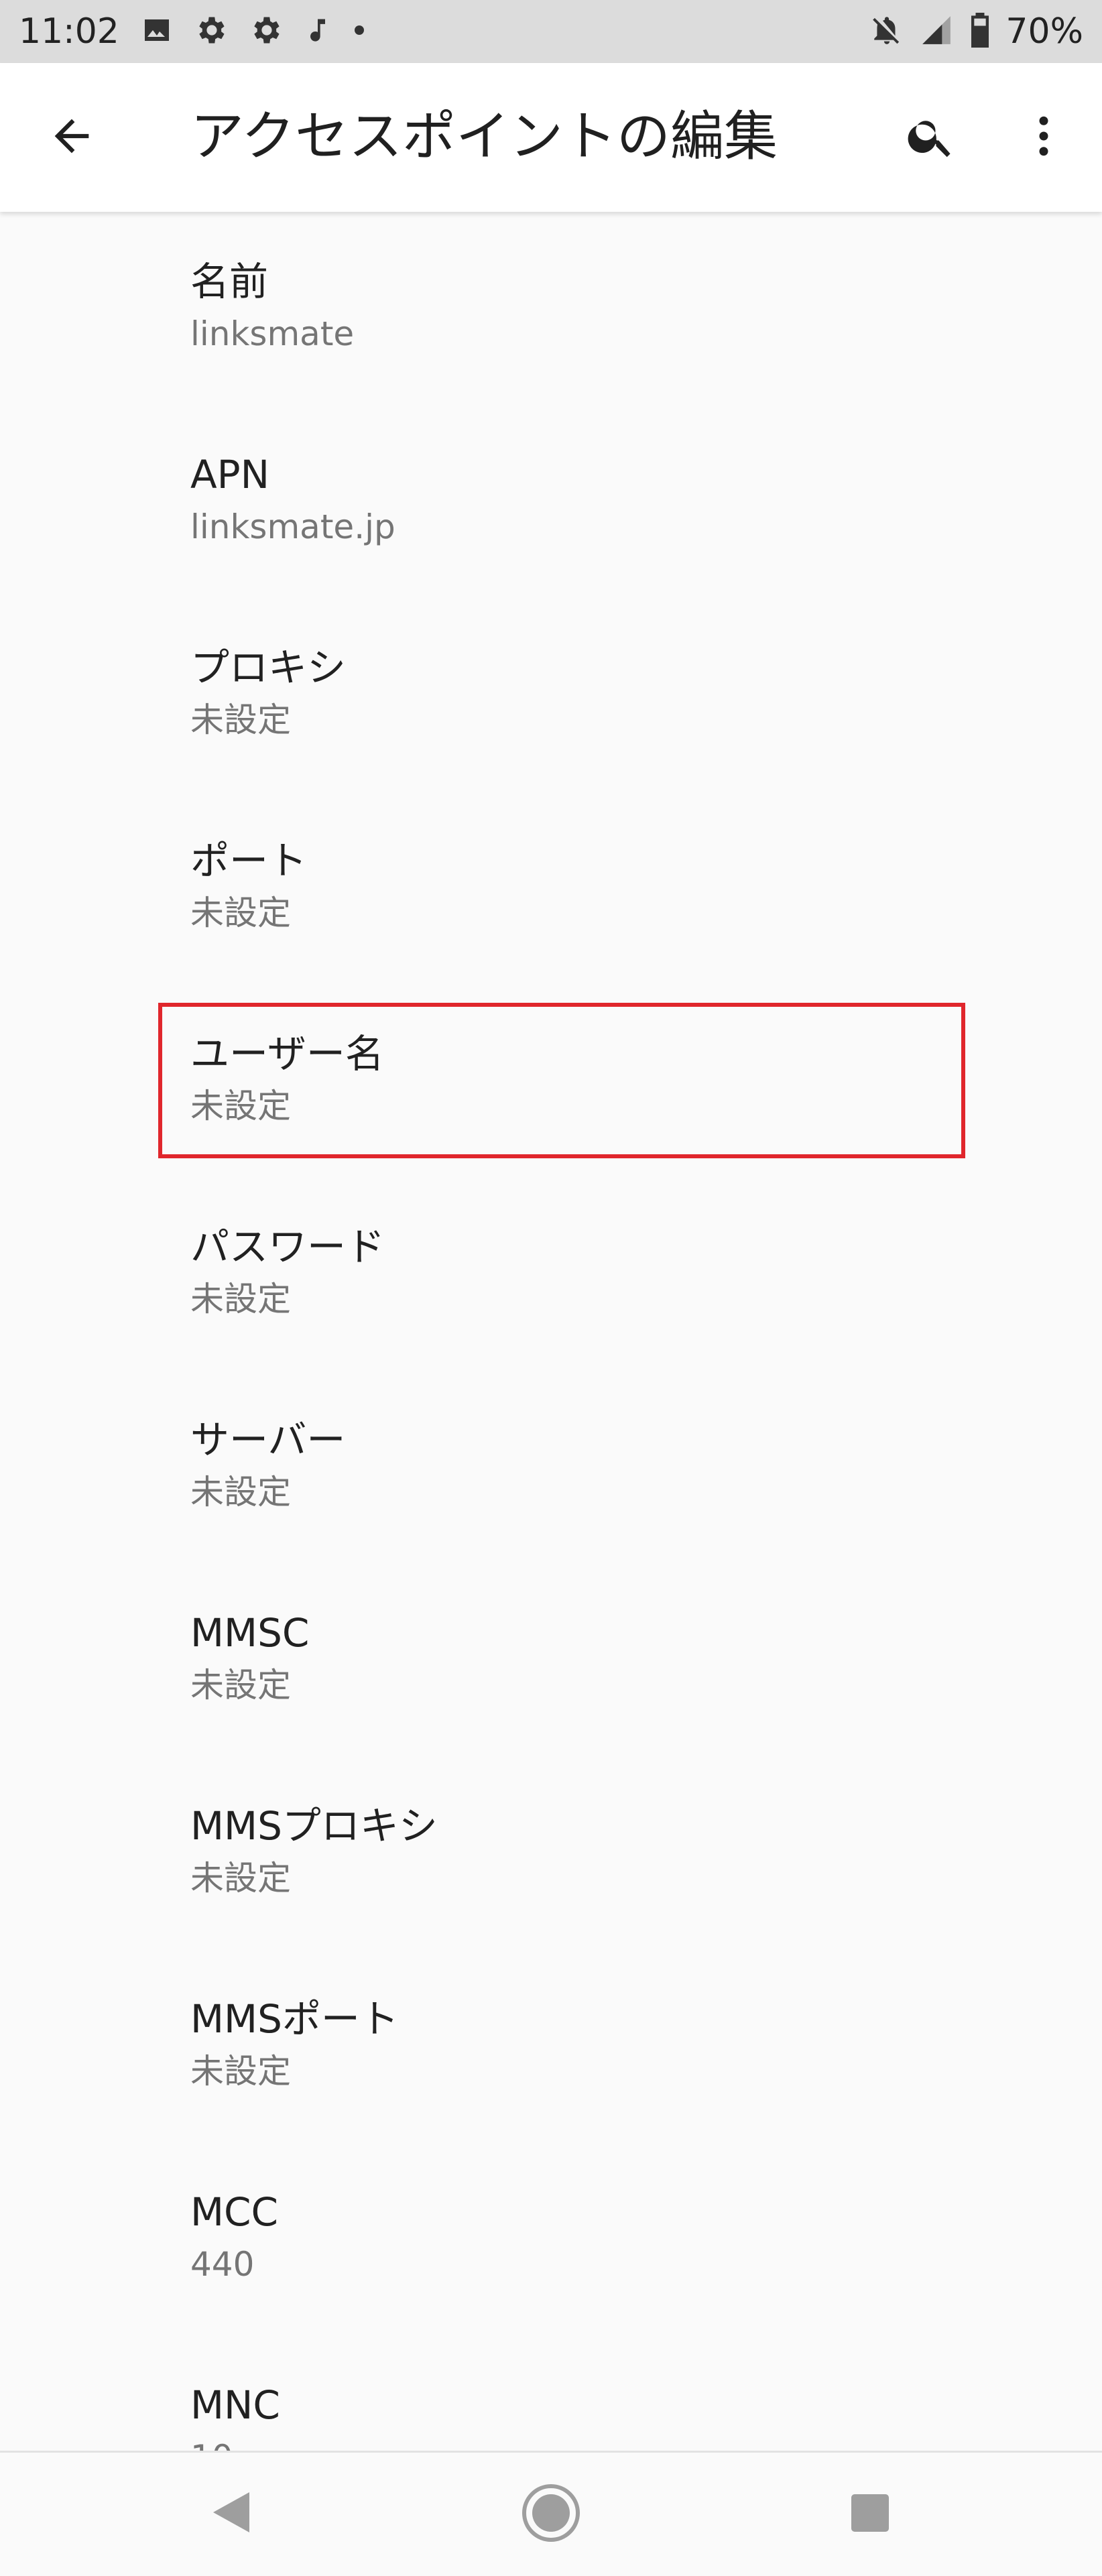 The image size is (1102, 2576). Describe the element at coordinates (551, 1853) in the screenshot. I see `pref-mms-proxy: MMSプロキシ 未設定` at that location.